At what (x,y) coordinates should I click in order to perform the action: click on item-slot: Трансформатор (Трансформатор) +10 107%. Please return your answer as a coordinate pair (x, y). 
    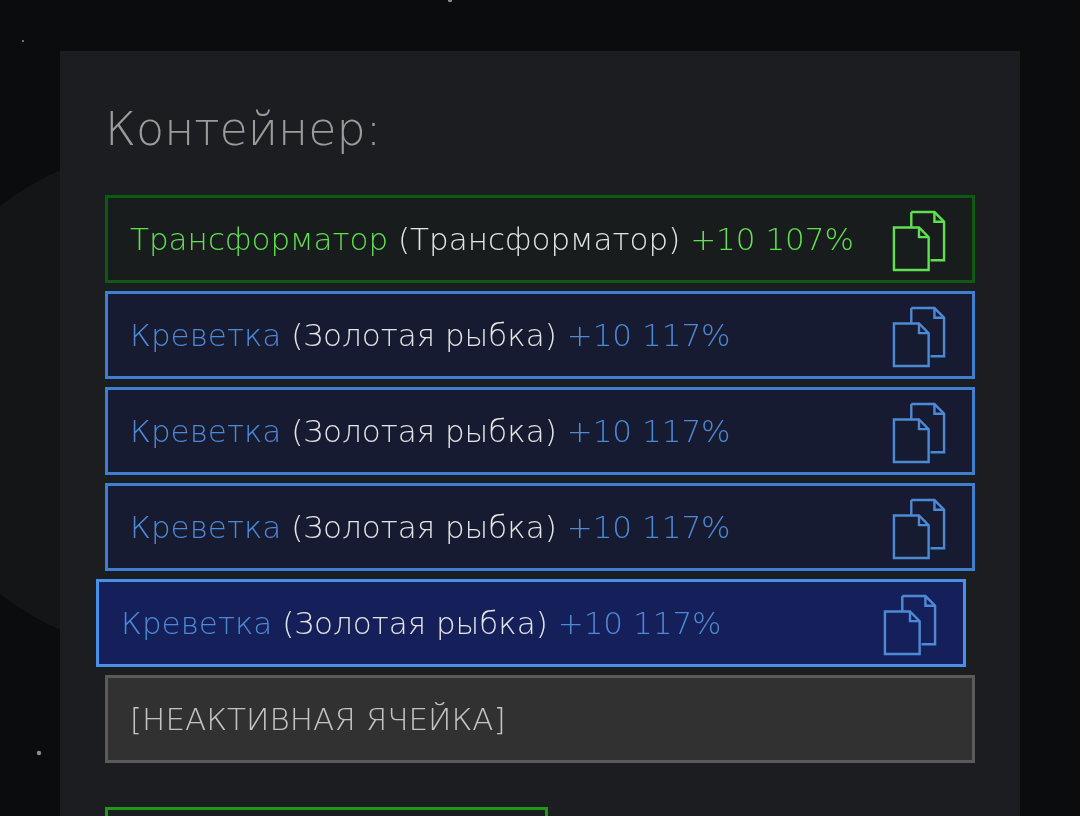
    Looking at the image, I should click on (540, 239).